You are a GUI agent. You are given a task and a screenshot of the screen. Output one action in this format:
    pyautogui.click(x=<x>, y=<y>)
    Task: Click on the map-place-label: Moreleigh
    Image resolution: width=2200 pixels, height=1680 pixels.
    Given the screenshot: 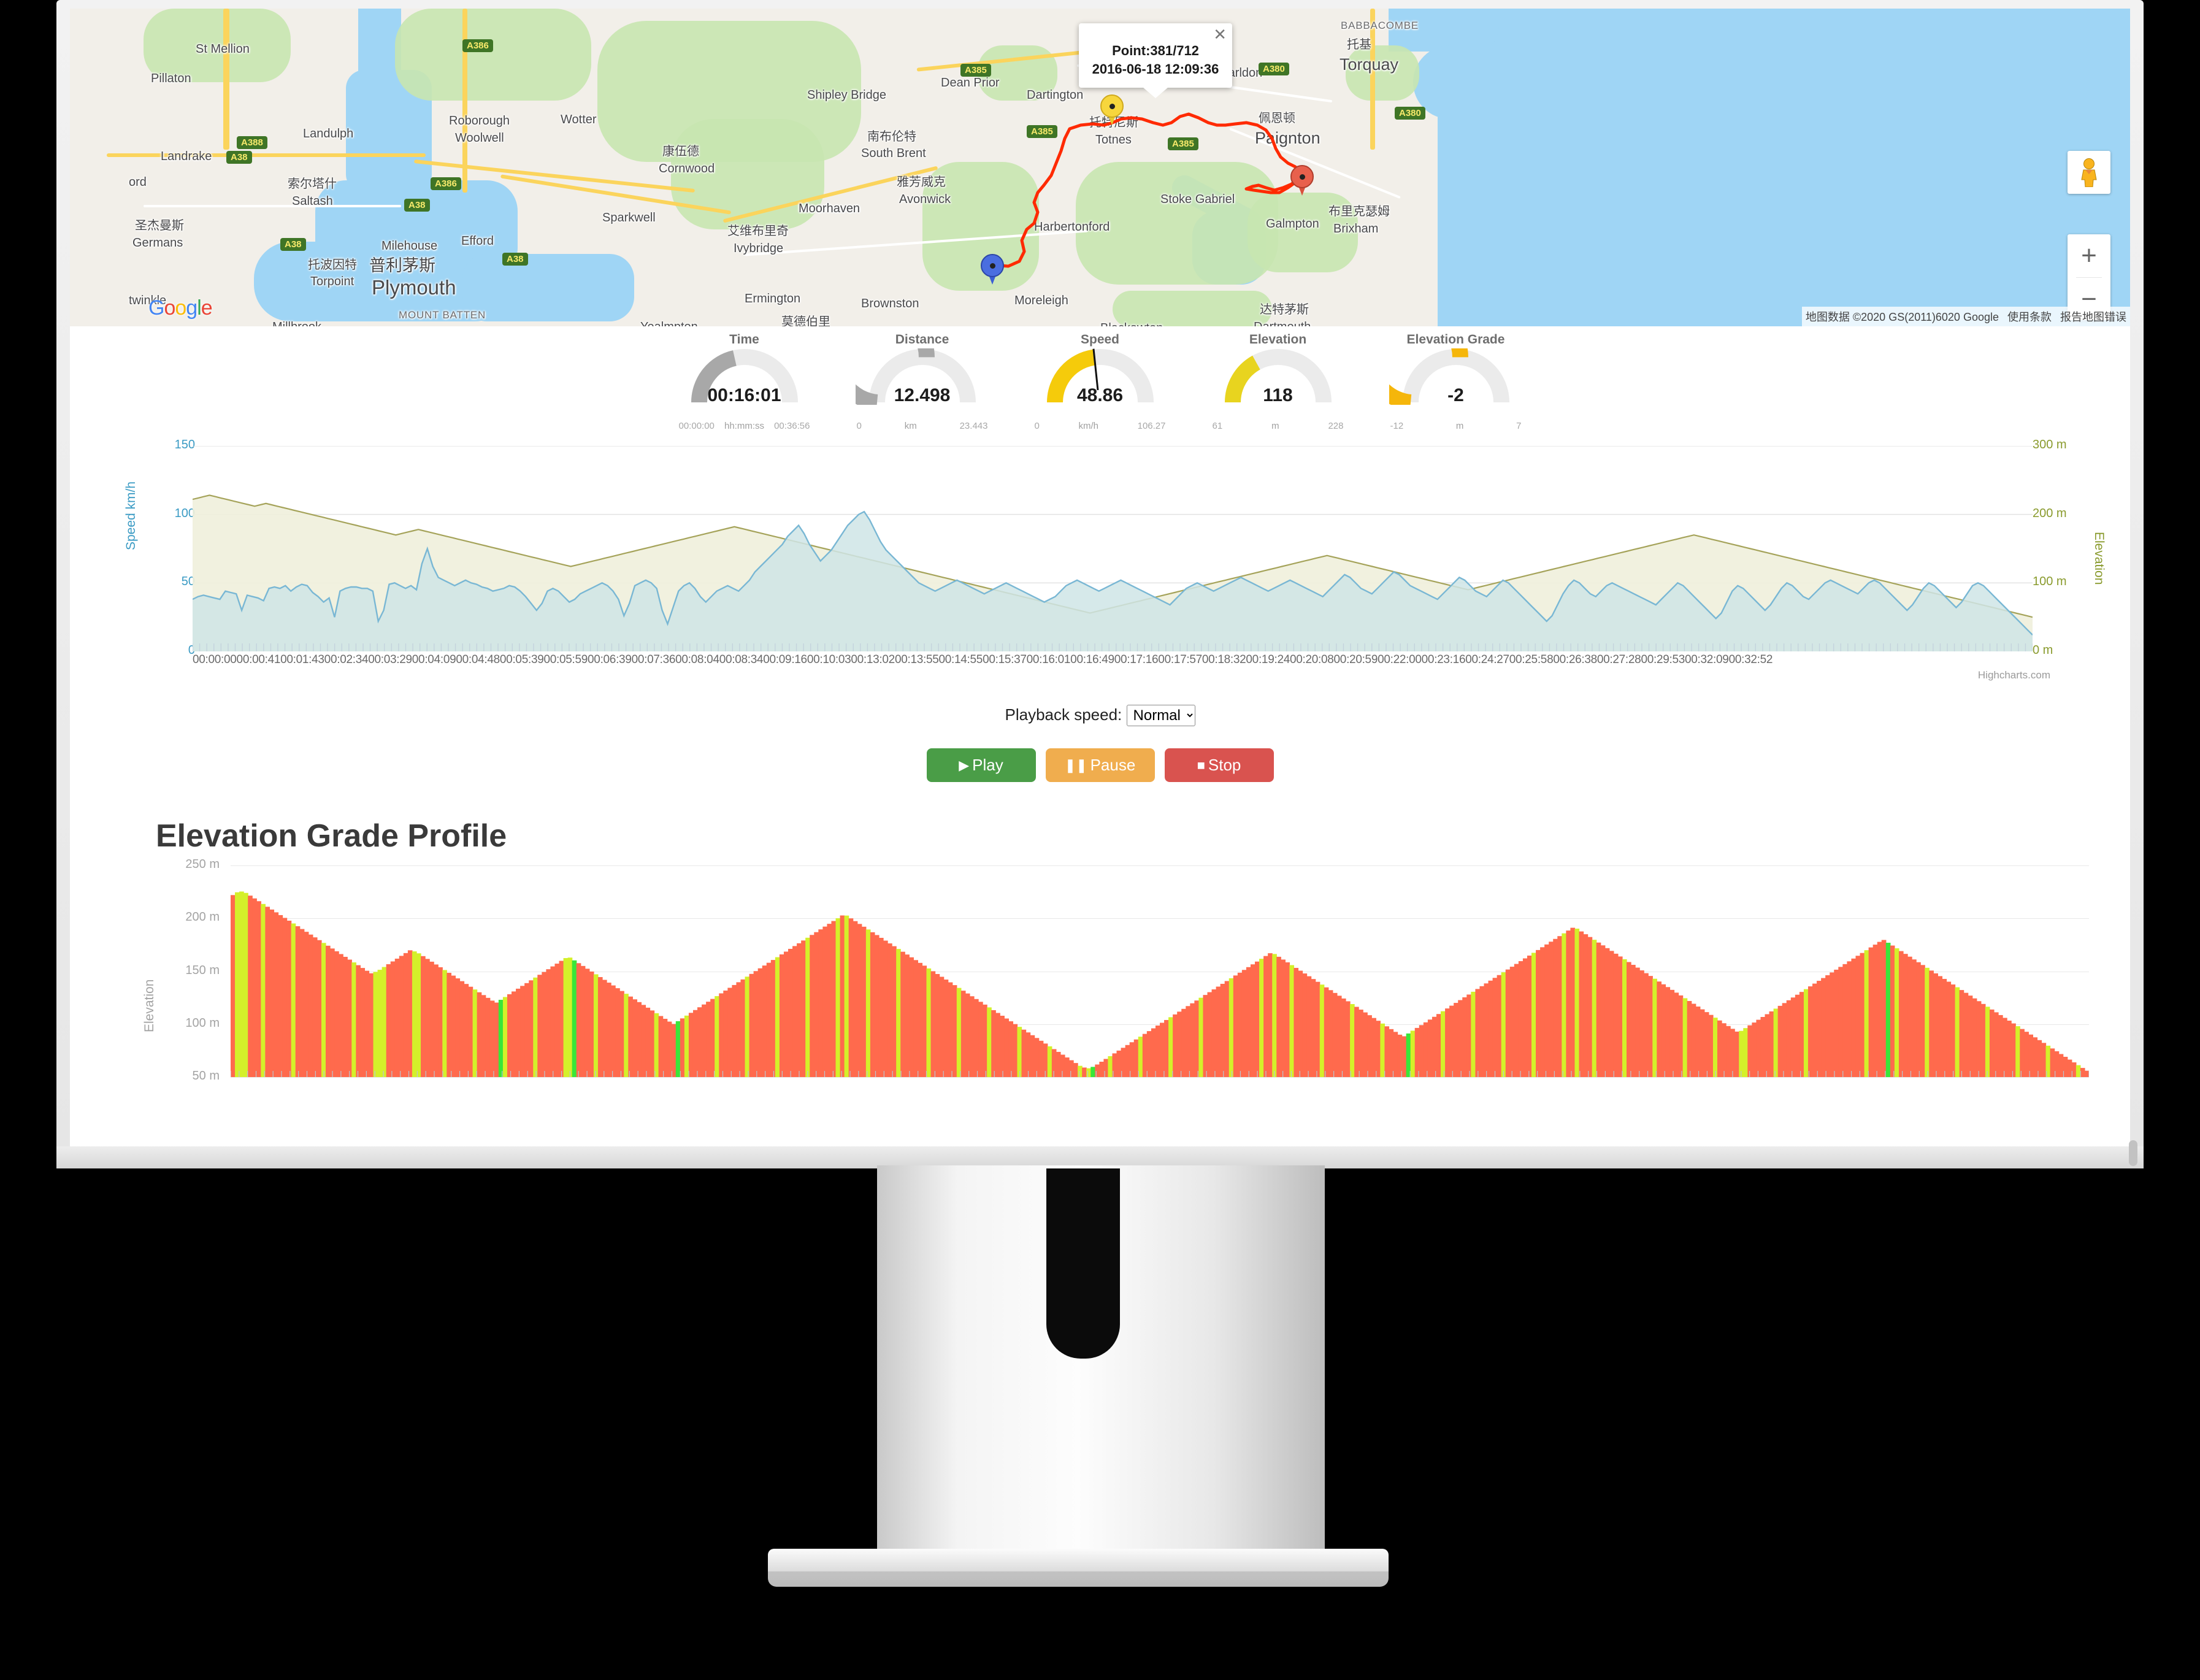 What is the action you would take?
    pyautogui.click(x=1041, y=300)
    